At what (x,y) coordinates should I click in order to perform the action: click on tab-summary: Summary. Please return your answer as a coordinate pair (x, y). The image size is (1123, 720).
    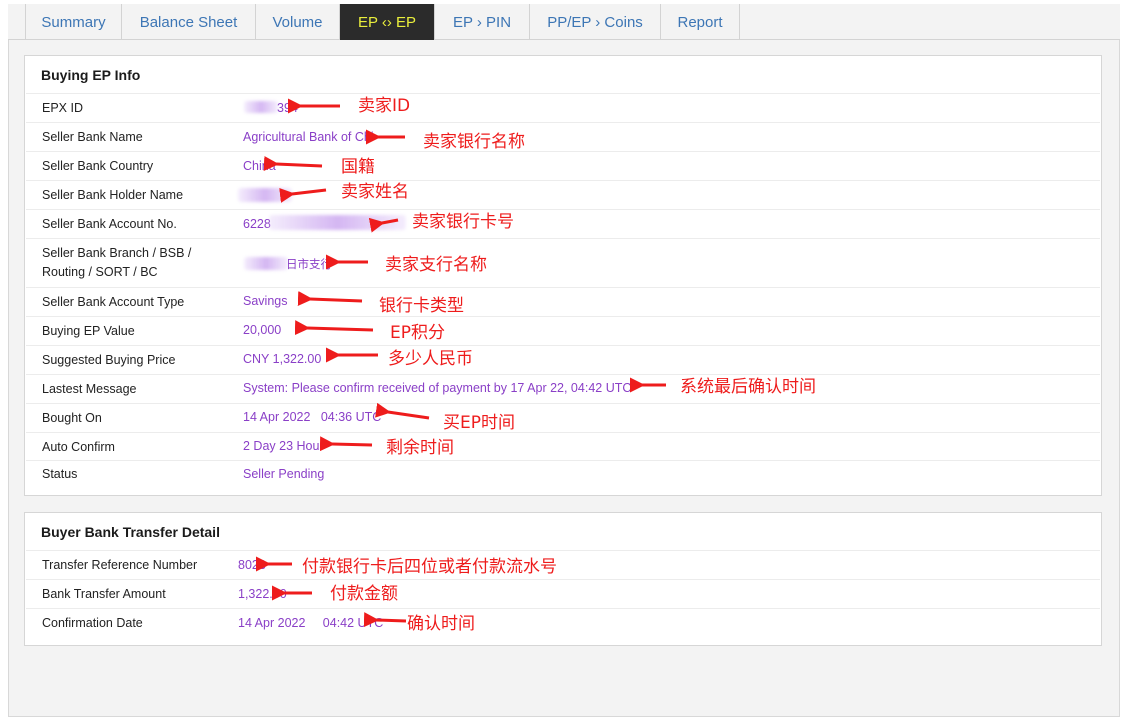
    Looking at the image, I should click on (73, 22).